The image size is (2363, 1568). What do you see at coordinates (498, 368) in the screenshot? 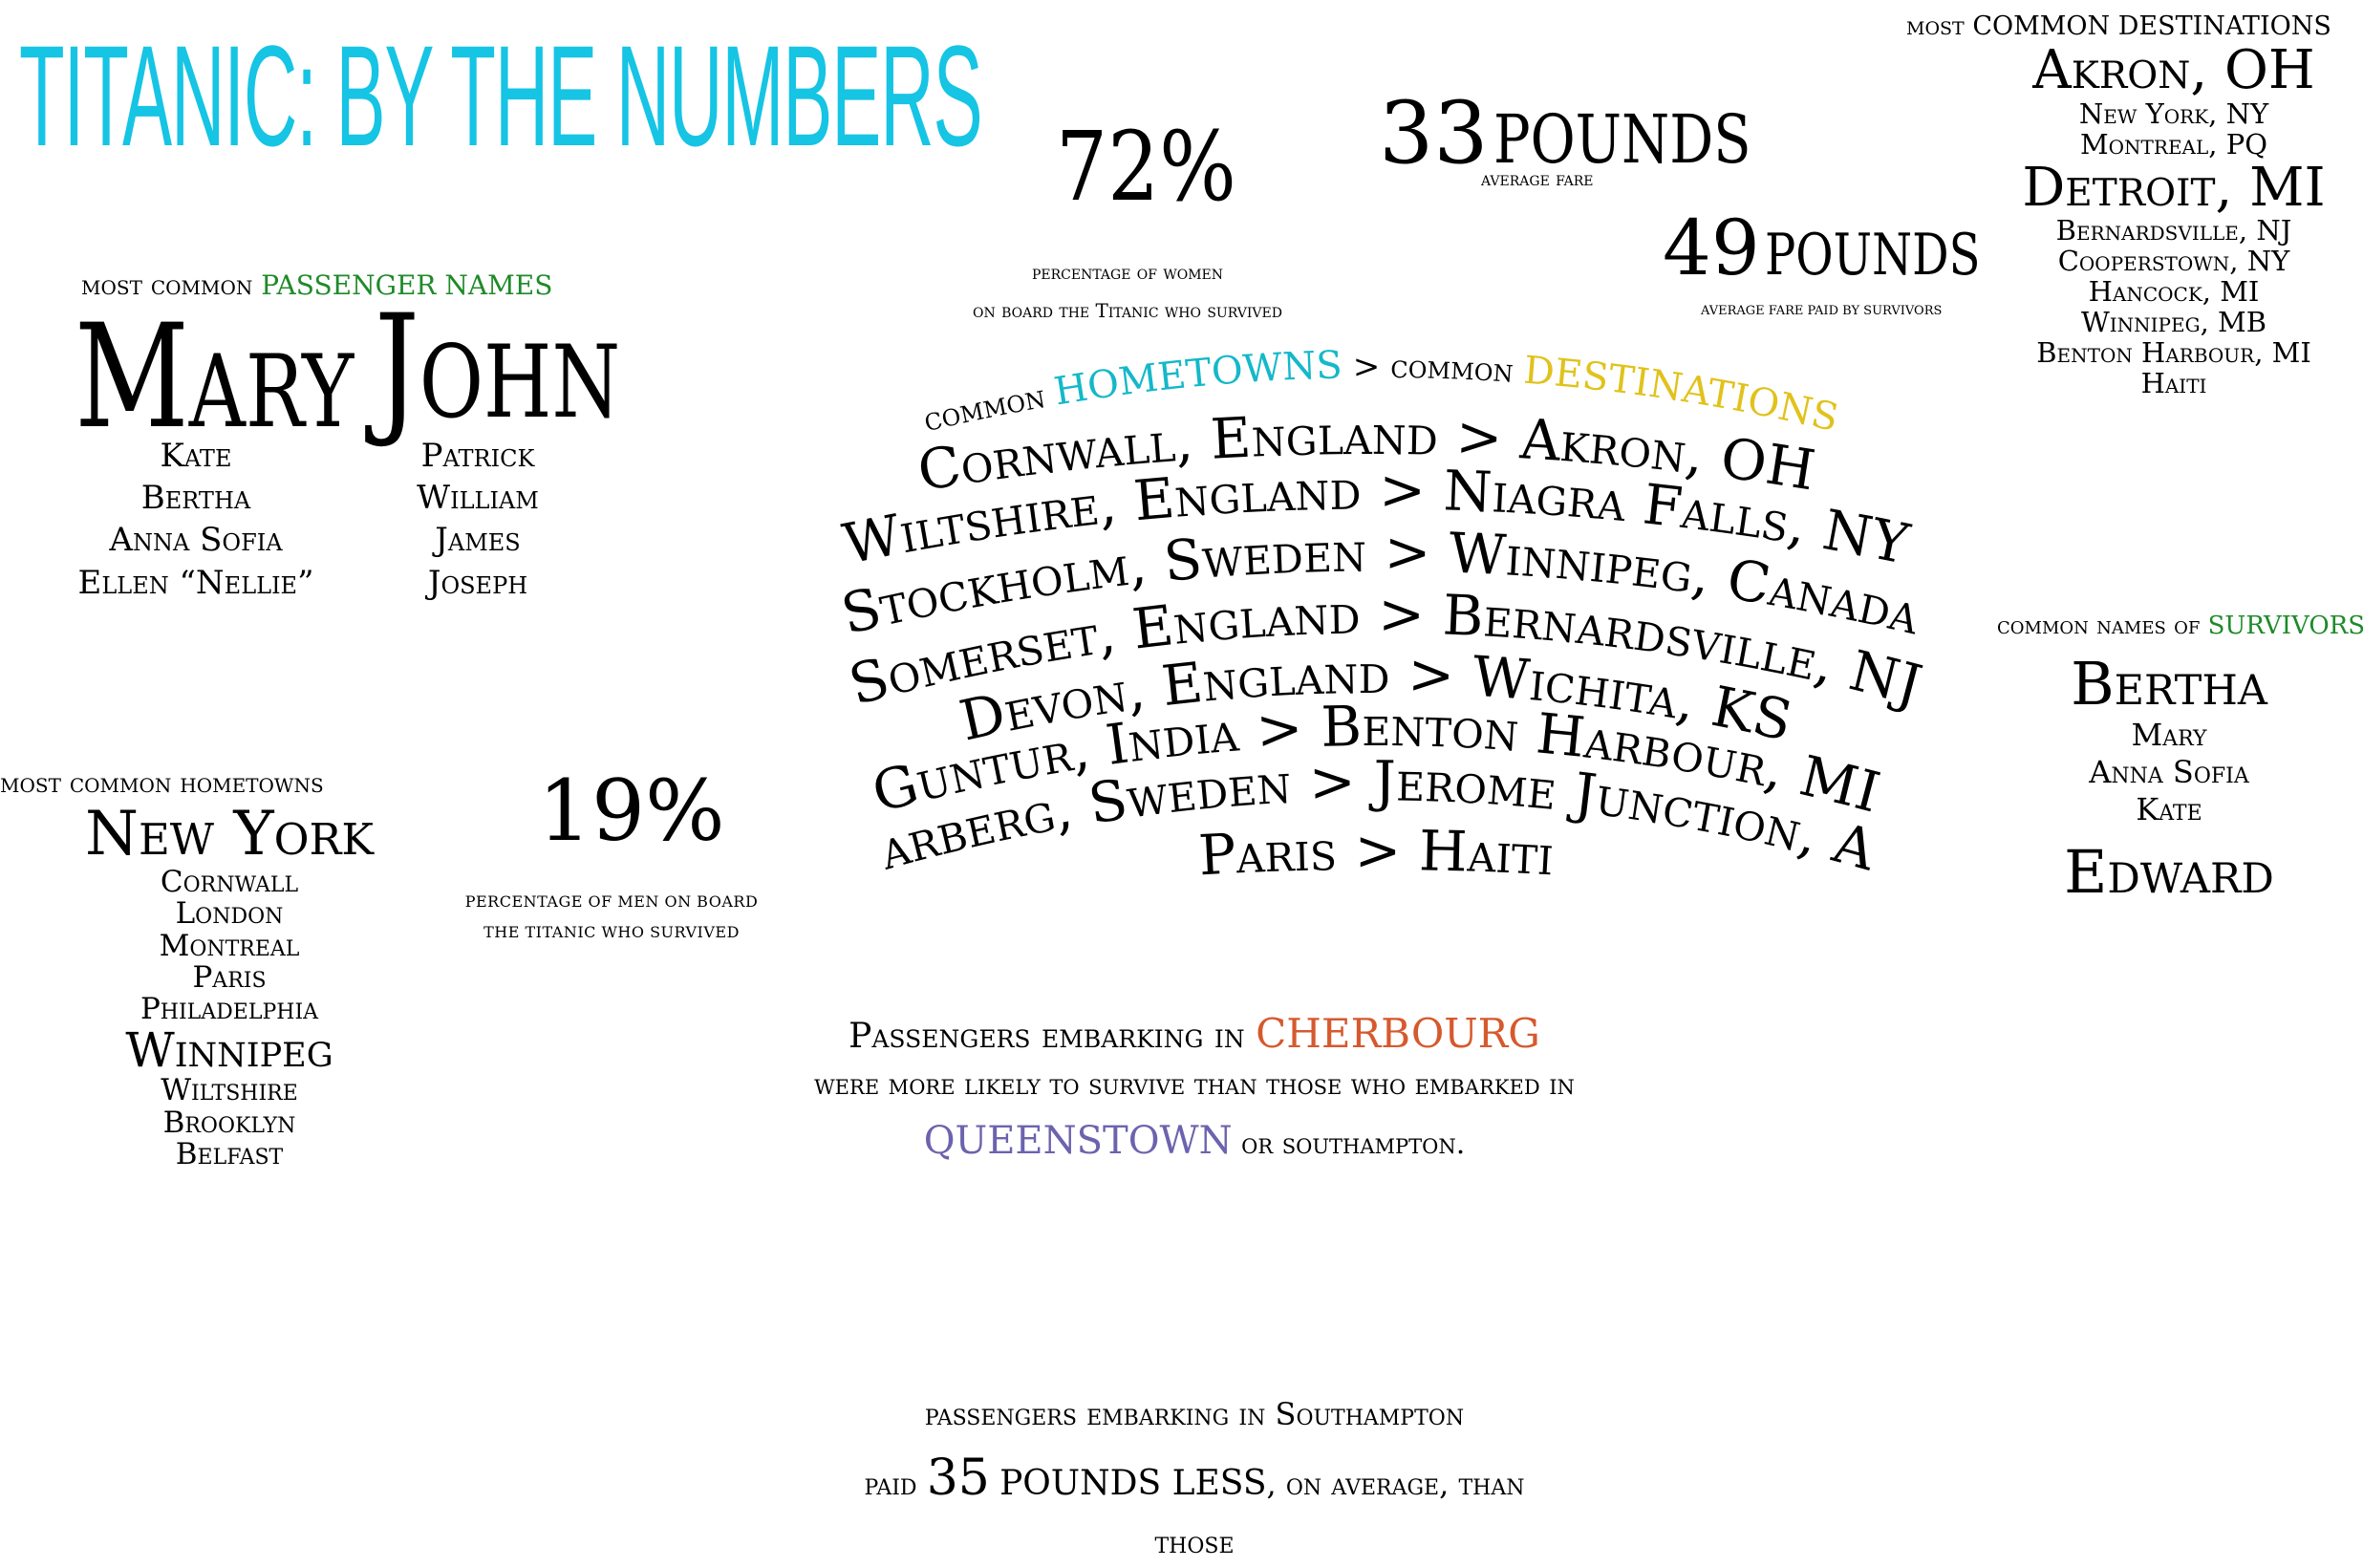
I see `top-male-name: John` at bounding box center [498, 368].